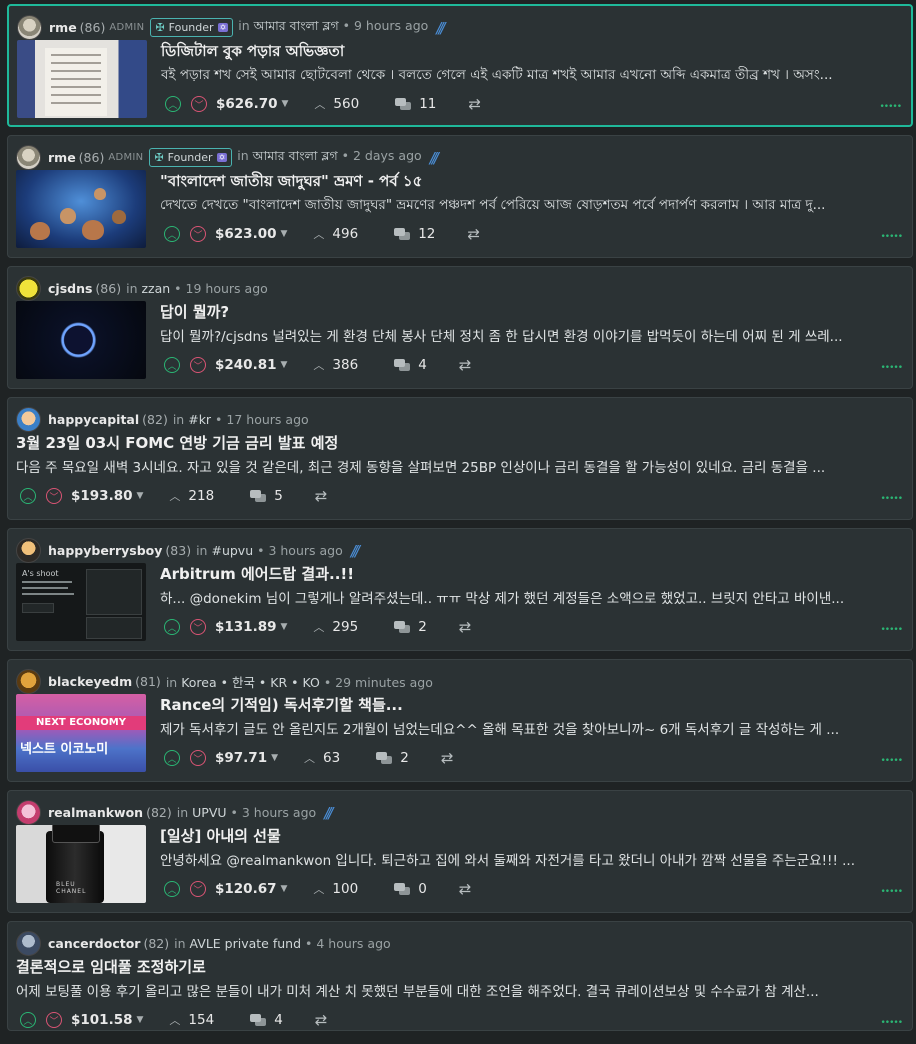 This screenshot has width=916, height=1044. What do you see at coordinates (387, 155) in the screenshot?
I see `post-time: 2 days ago` at bounding box center [387, 155].